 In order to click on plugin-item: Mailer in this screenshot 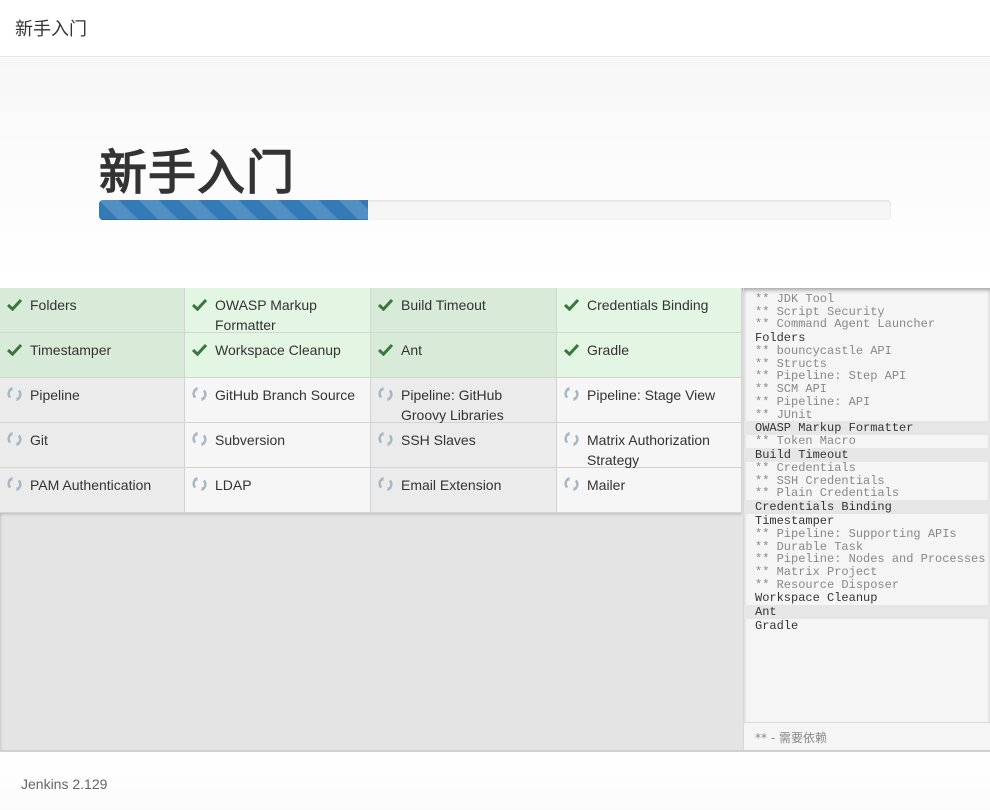, I will do `click(649, 490)`.